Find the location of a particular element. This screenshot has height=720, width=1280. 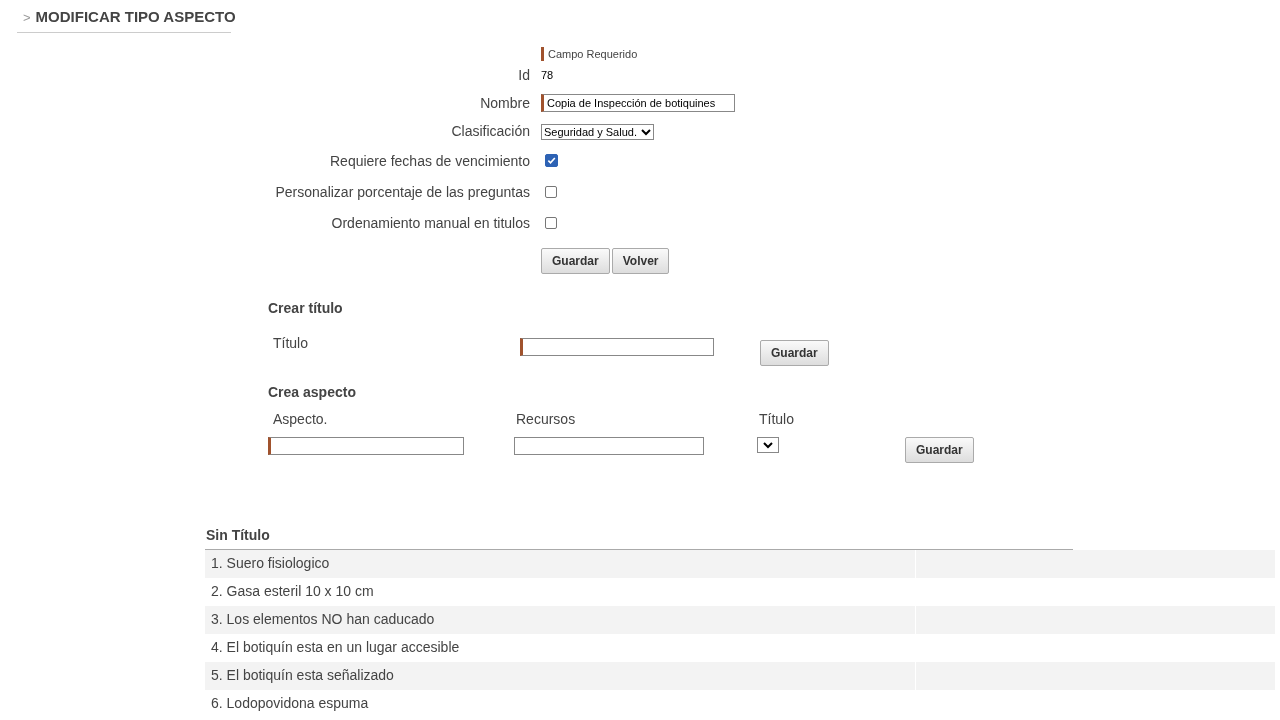

resources-input is located at coordinates (609, 446).